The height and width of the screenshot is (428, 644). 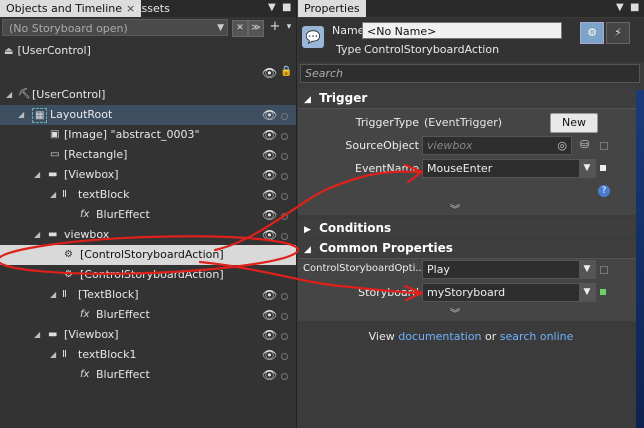 I want to click on tree-item-image: ▣ [Image] "abstract_0003" 👁, so click(x=148, y=135).